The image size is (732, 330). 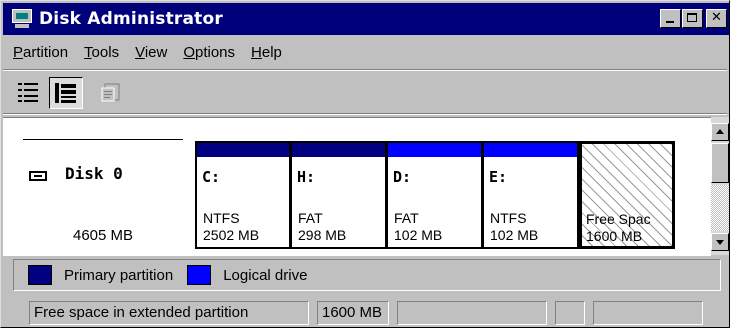 I want to click on menu-help: Help, so click(x=266, y=52).